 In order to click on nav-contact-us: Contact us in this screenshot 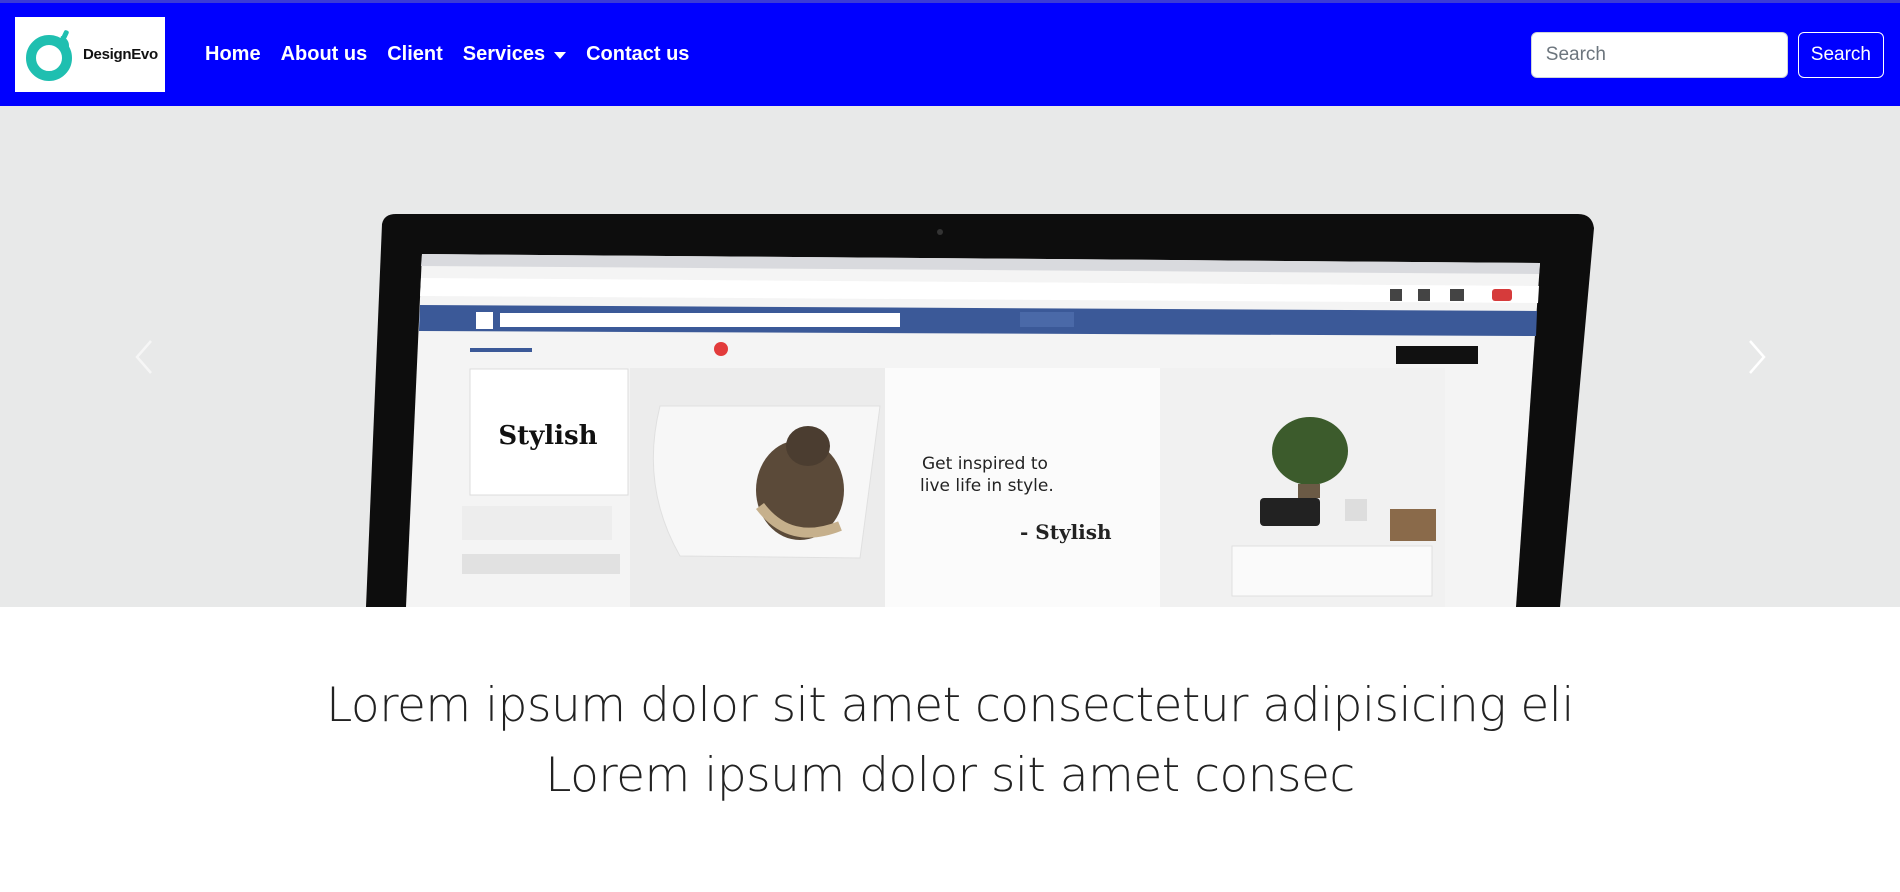, I will do `click(637, 54)`.